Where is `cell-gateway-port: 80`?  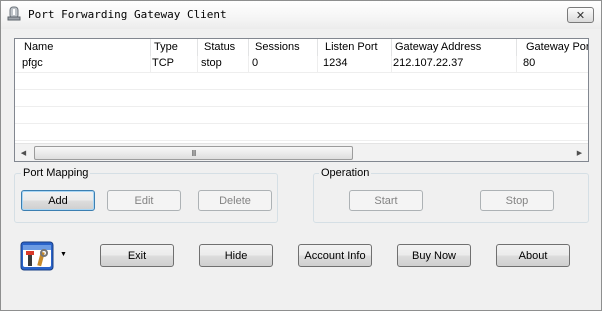
cell-gateway-port: 80 is located at coordinates (529, 63).